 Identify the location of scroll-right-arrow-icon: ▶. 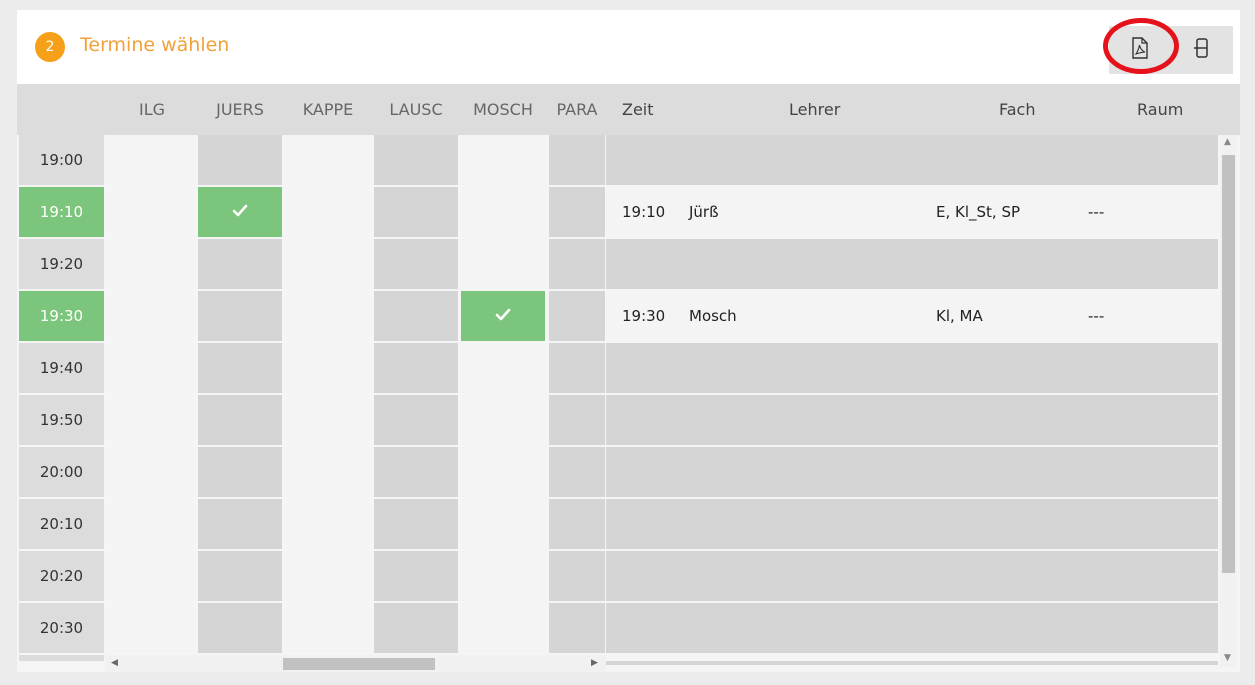
(594, 663).